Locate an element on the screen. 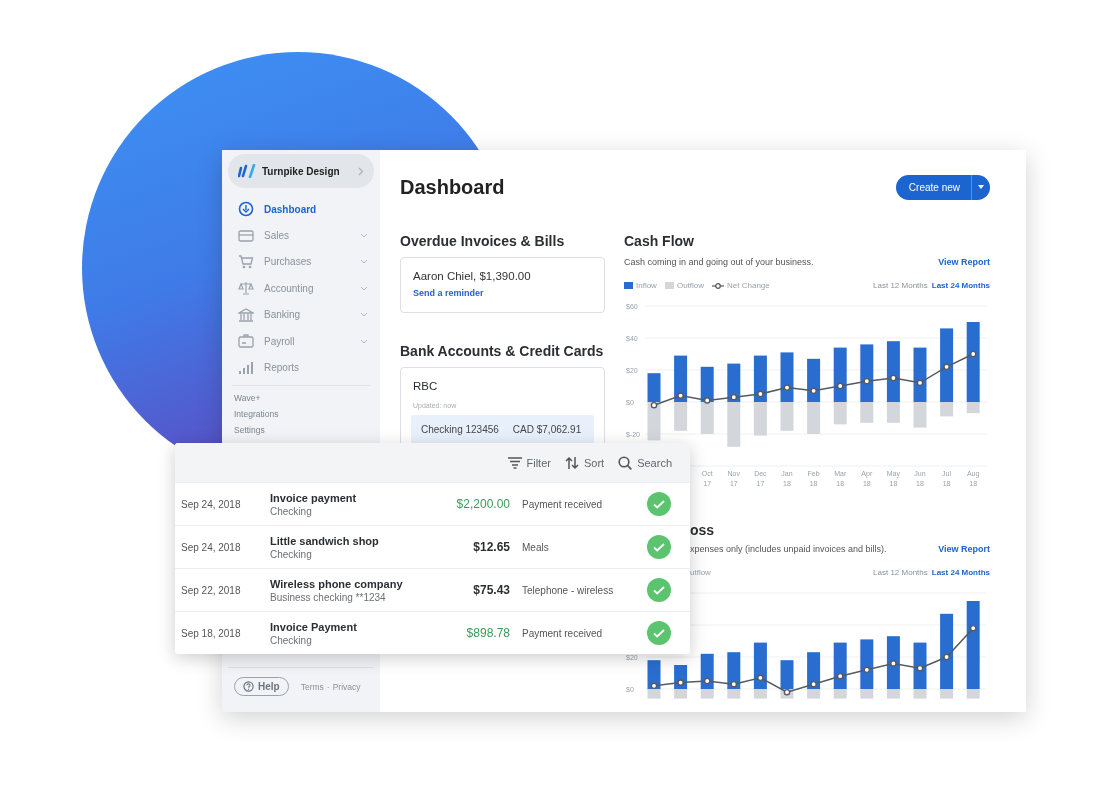 Image resolution: width=1118 pixels, height=808 pixels. transaction-amount: $2,200.00 is located at coordinates (482, 504).